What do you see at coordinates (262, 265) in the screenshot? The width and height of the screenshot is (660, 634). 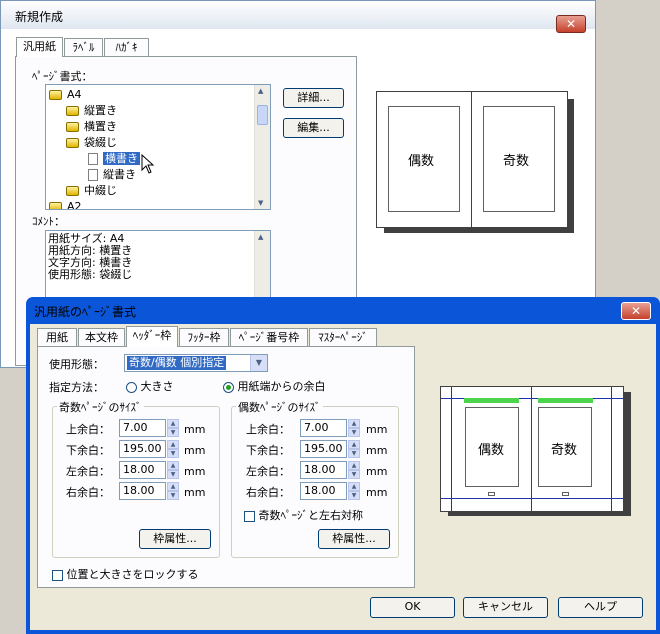 I see `comment-scrollbar: ▲` at bounding box center [262, 265].